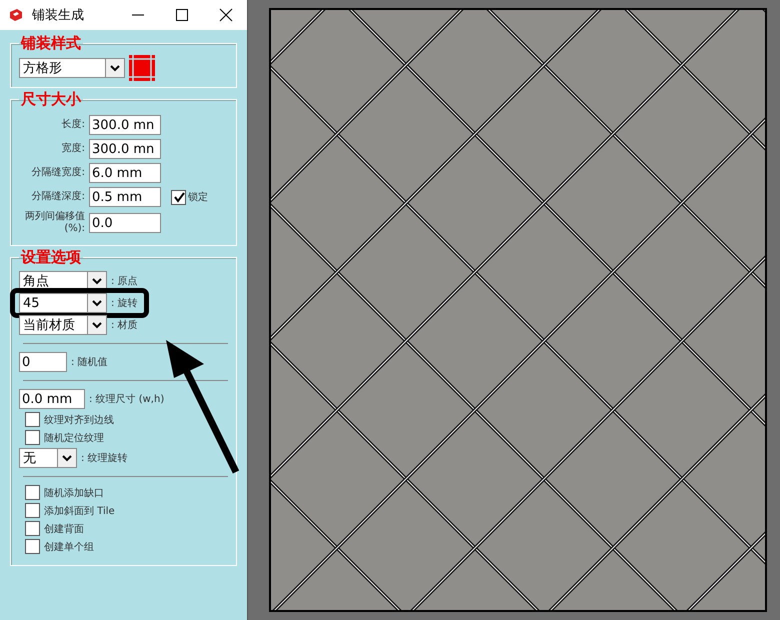 Image resolution: width=780 pixels, height=620 pixels. What do you see at coordinates (125, 173) in the screenshot?
I see `input-field: 6.0 mm` at bounding box center [125, 173].